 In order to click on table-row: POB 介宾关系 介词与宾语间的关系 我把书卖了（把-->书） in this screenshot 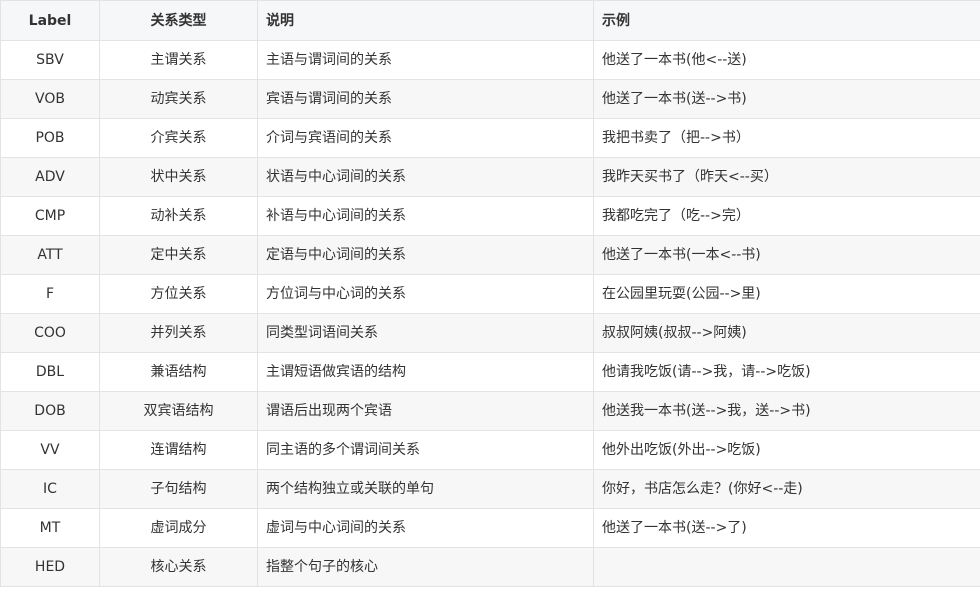, I will do `click(490, 138)`.